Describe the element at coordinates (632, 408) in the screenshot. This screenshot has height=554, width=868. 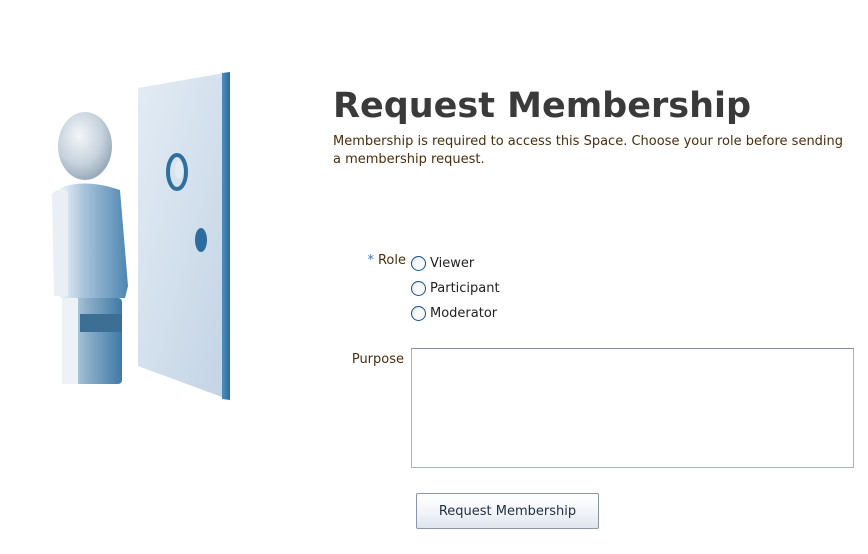
I see `purpose-textarea` at that location.